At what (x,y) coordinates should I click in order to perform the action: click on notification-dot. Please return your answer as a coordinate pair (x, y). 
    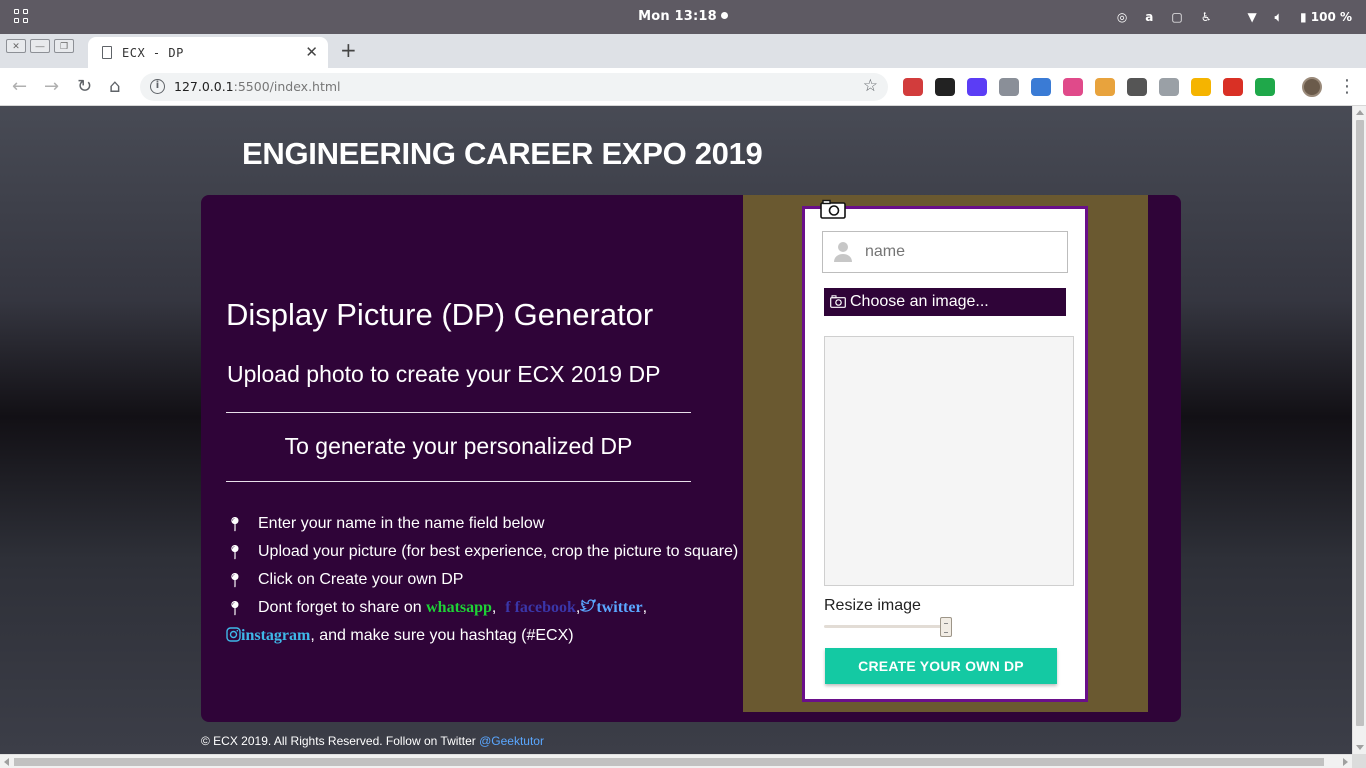
    Looking at the image, I should click on (724, 15).